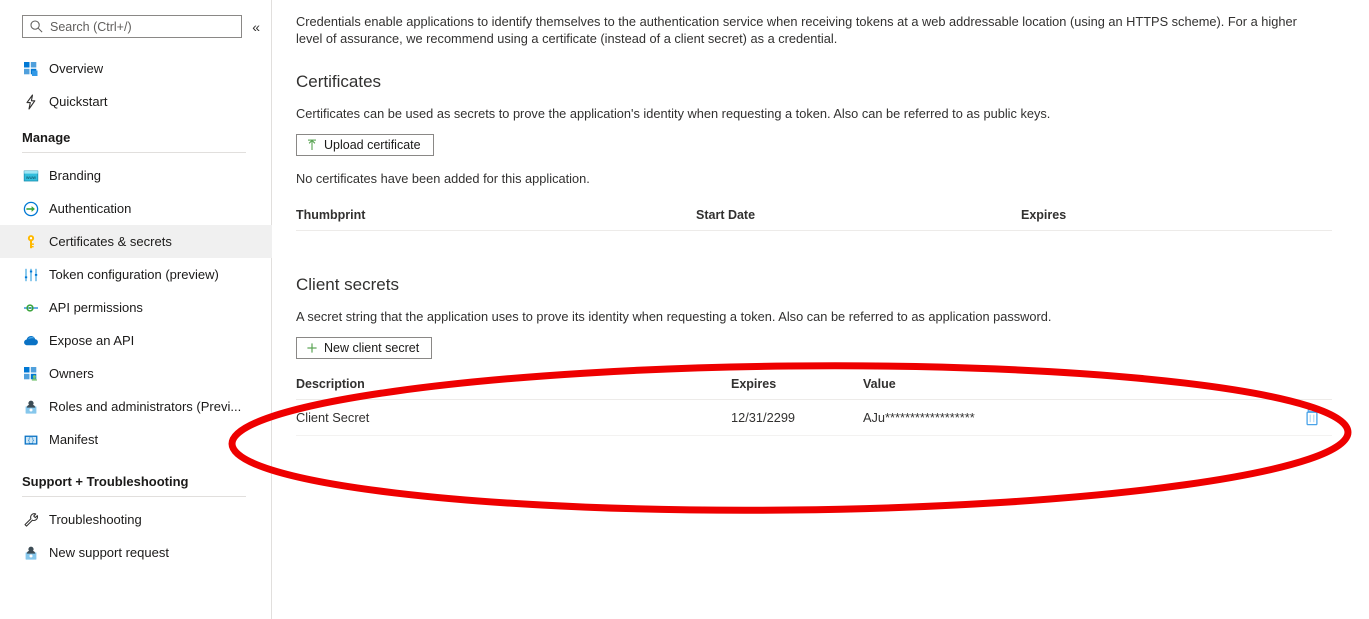 This screenshot has width=1369, height=619. I want to click on sidebar-item-owners: Owners, so click(136, 373).